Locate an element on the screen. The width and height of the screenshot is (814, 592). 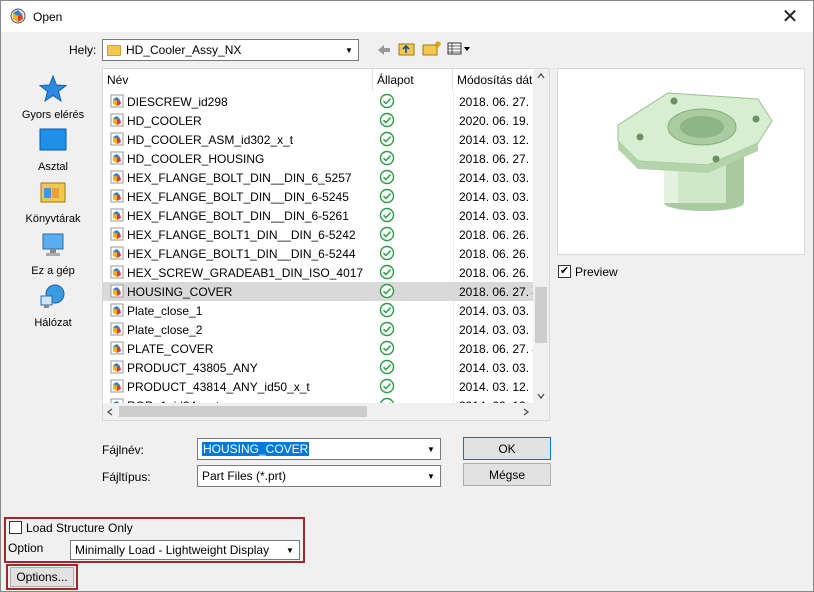
location-combo: HD_Cooler_Assy_NX ▼ is located at coordinates (230, 50).